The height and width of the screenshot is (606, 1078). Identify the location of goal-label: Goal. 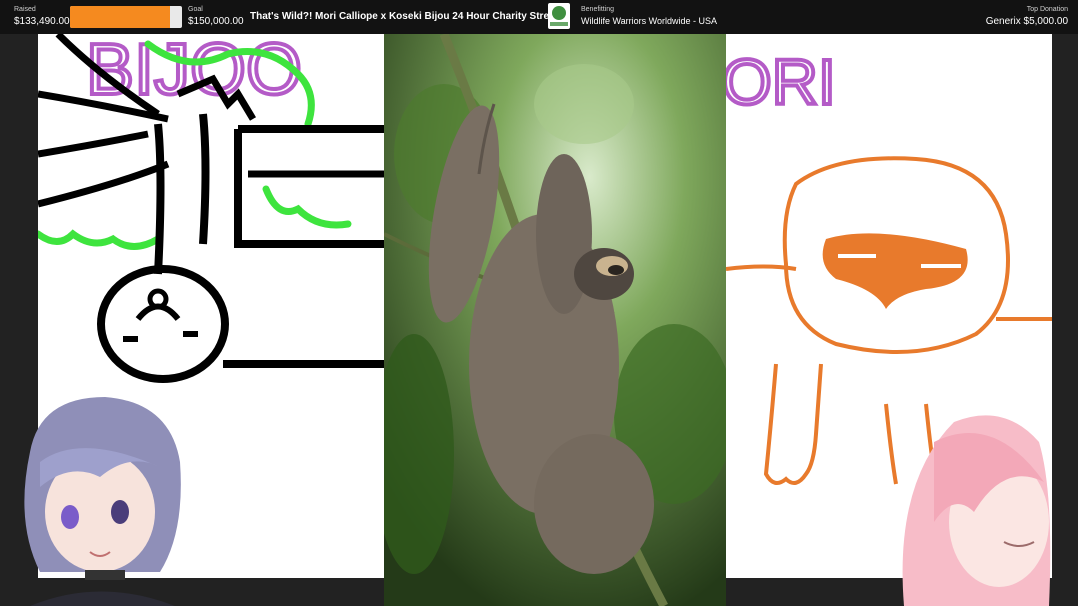
(195, 9).